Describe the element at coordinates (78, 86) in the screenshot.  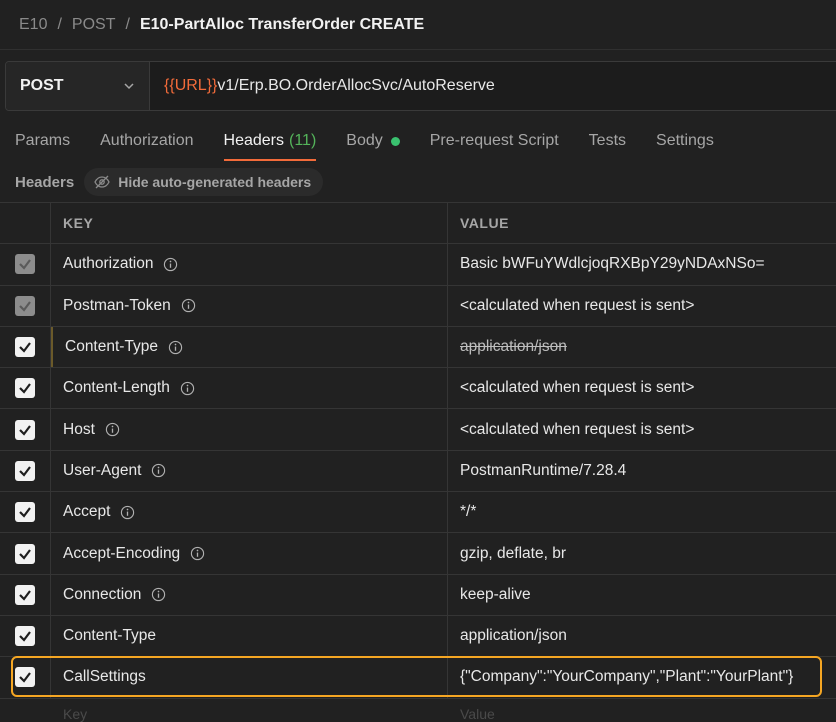
I see `method-select: POST` at that location.